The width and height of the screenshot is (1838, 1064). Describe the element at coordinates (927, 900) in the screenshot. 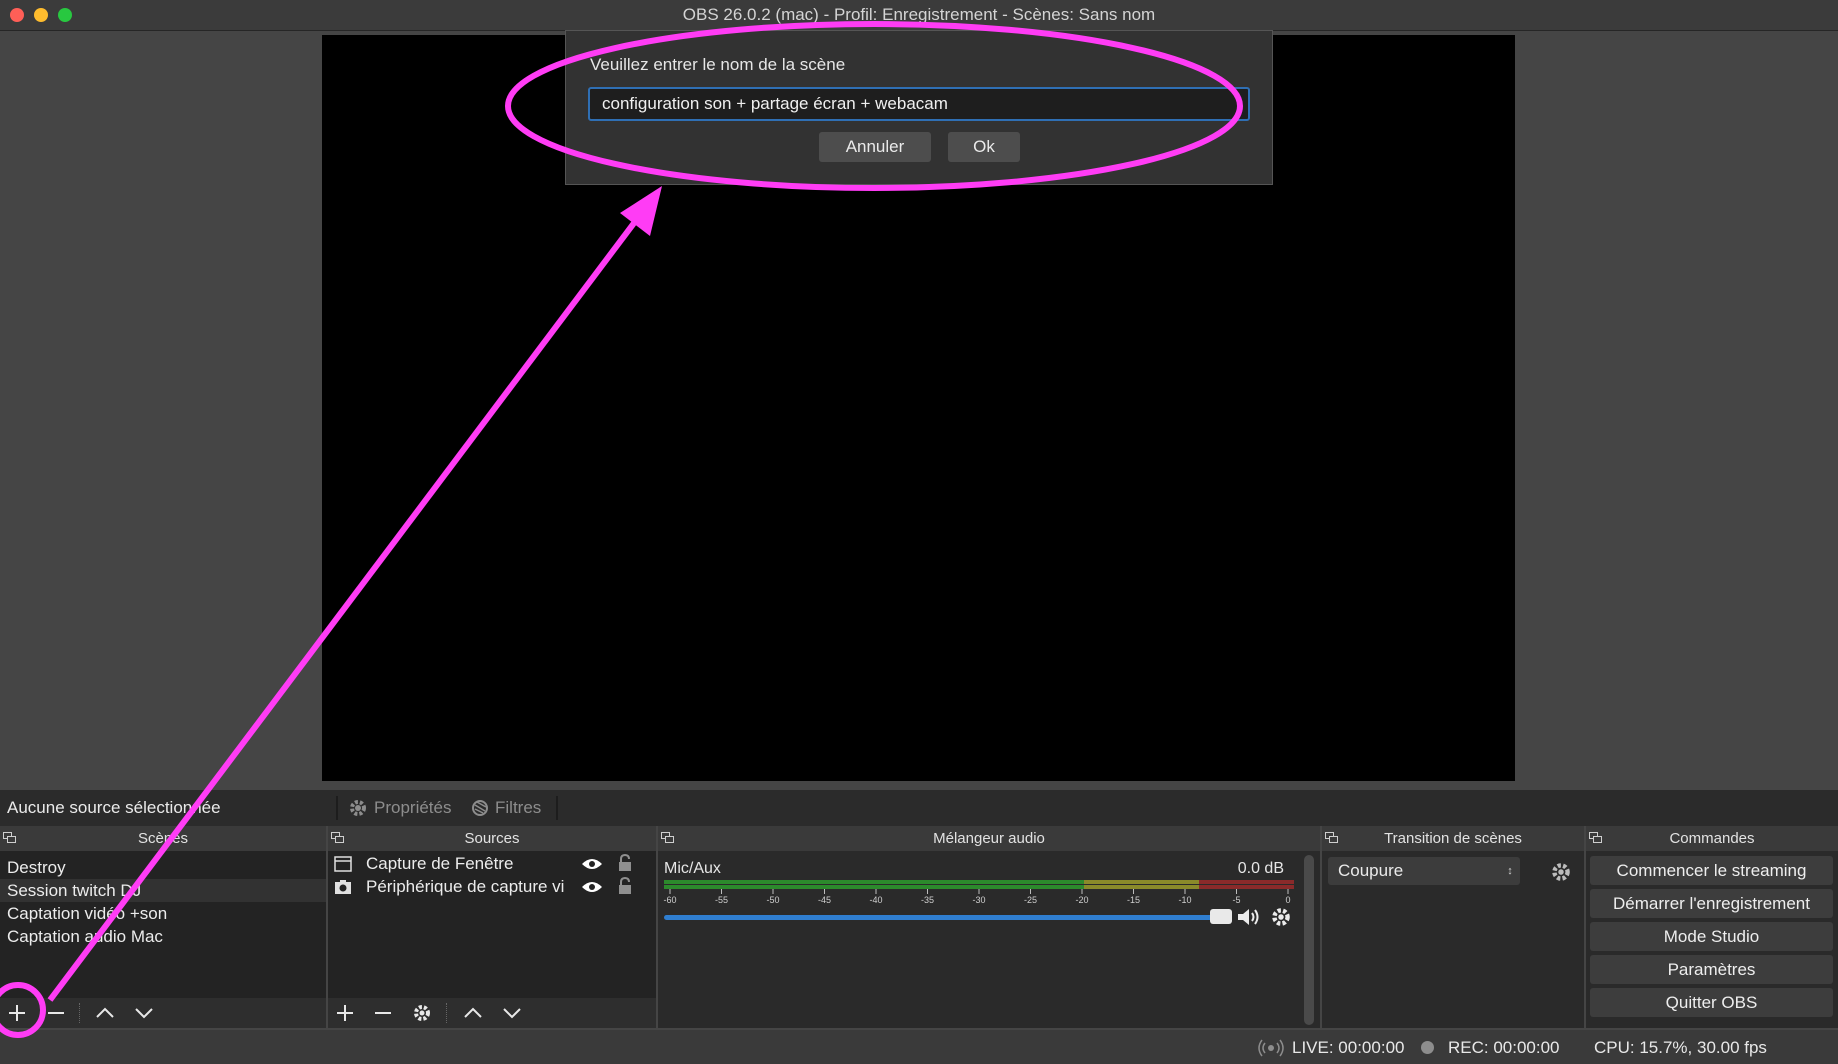

I see `meter-tick-label: -35` at that location.